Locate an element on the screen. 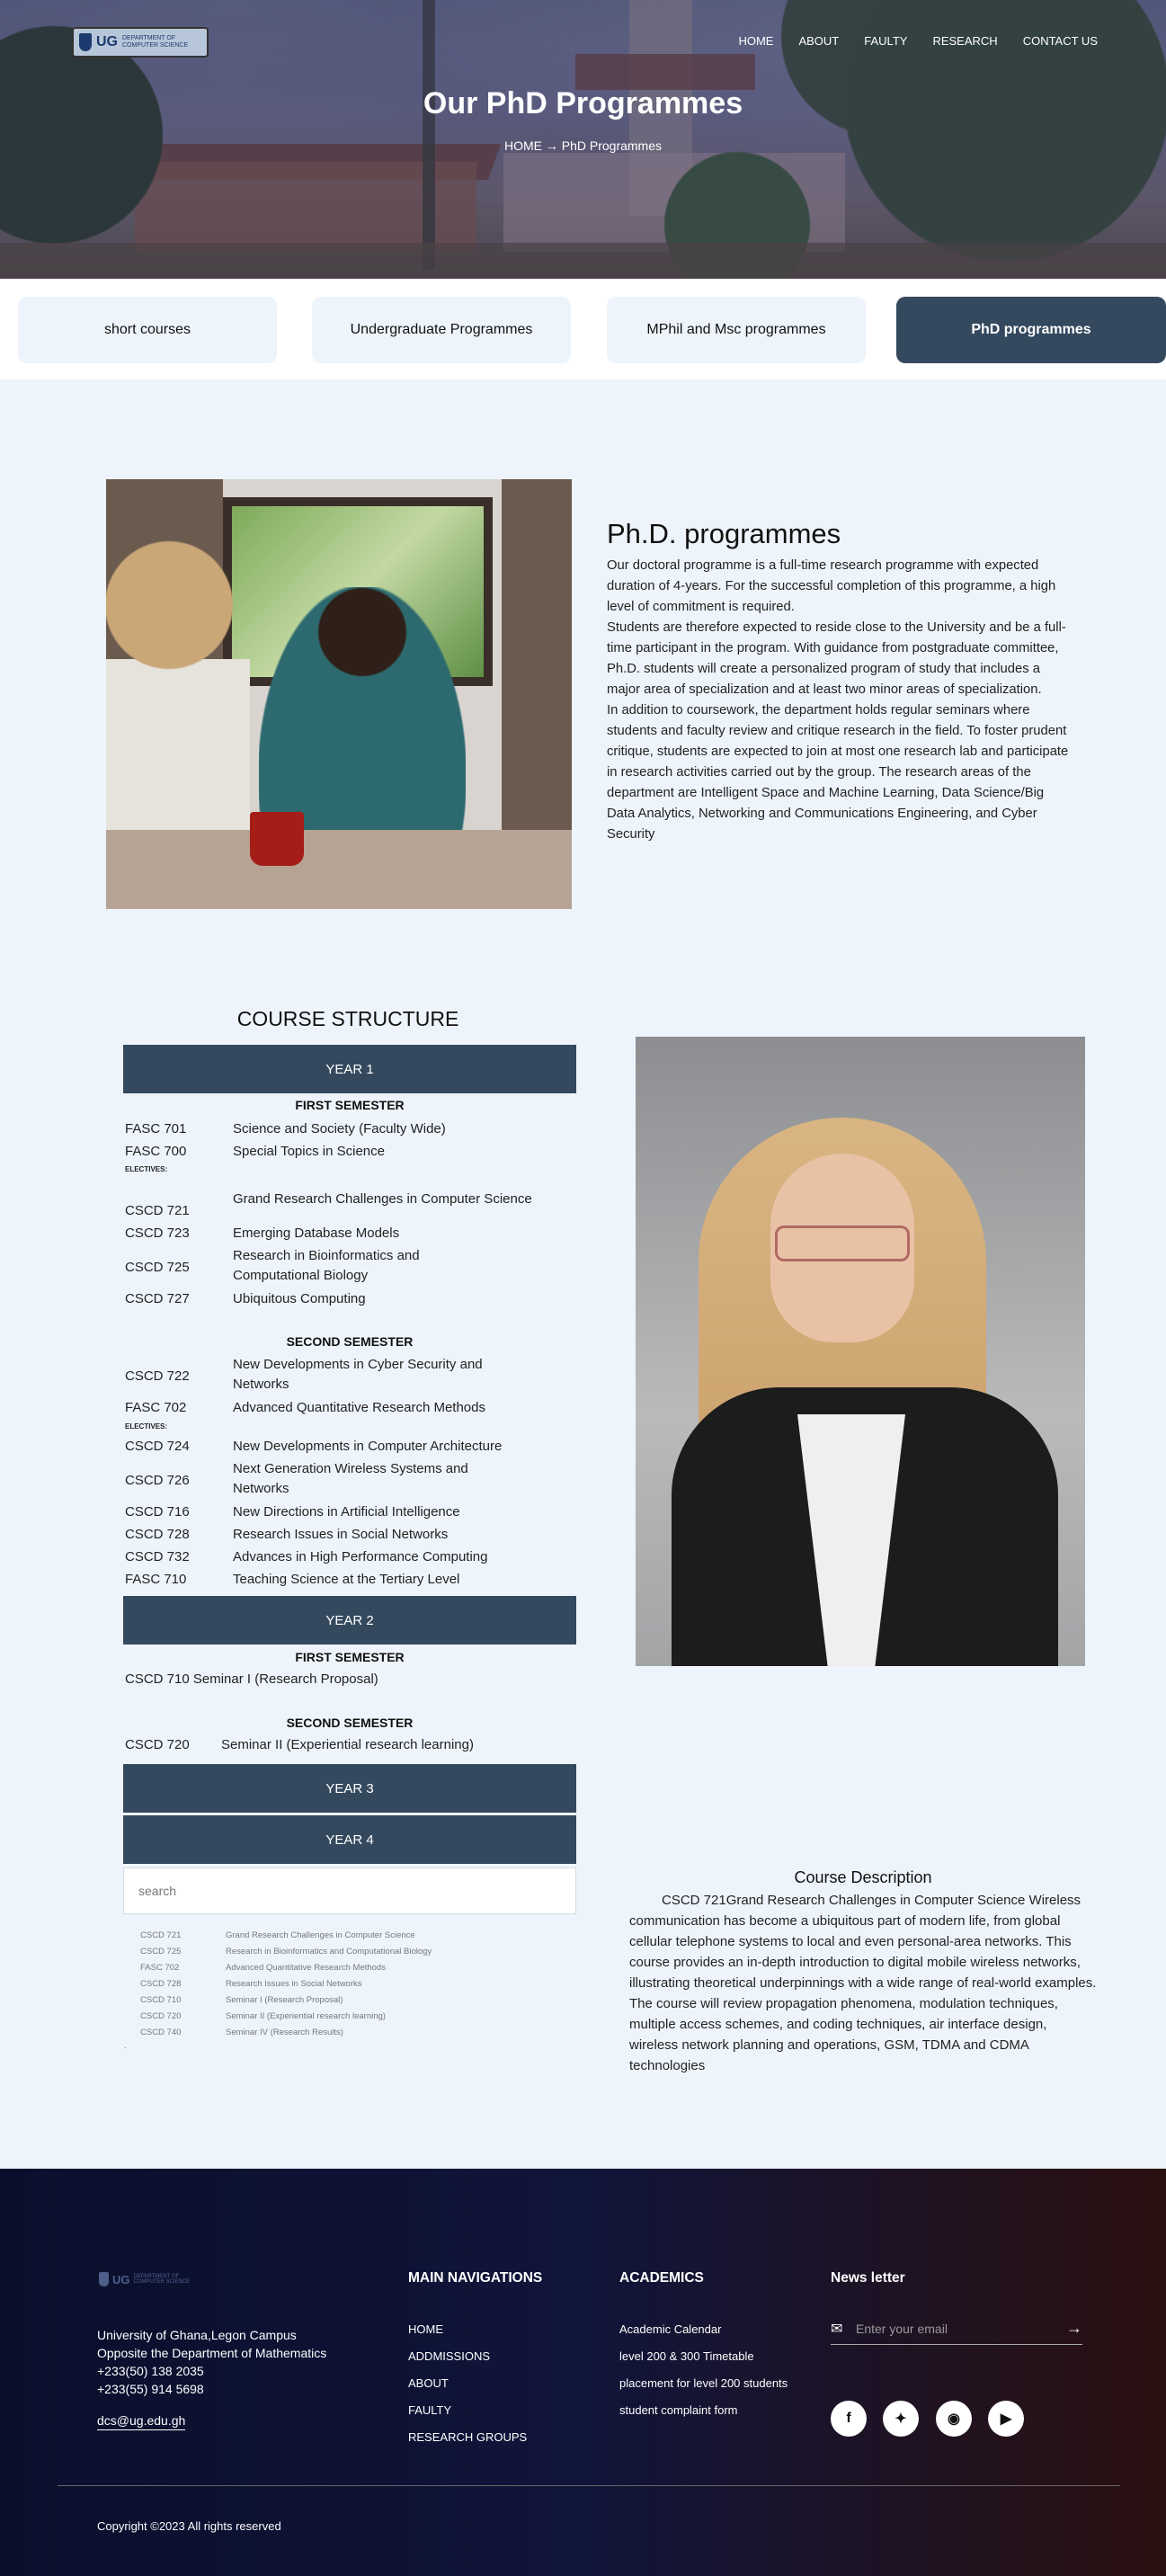  tab-mphil-msc: MPhil and Msc programmes is located at coordinates (736, 330).